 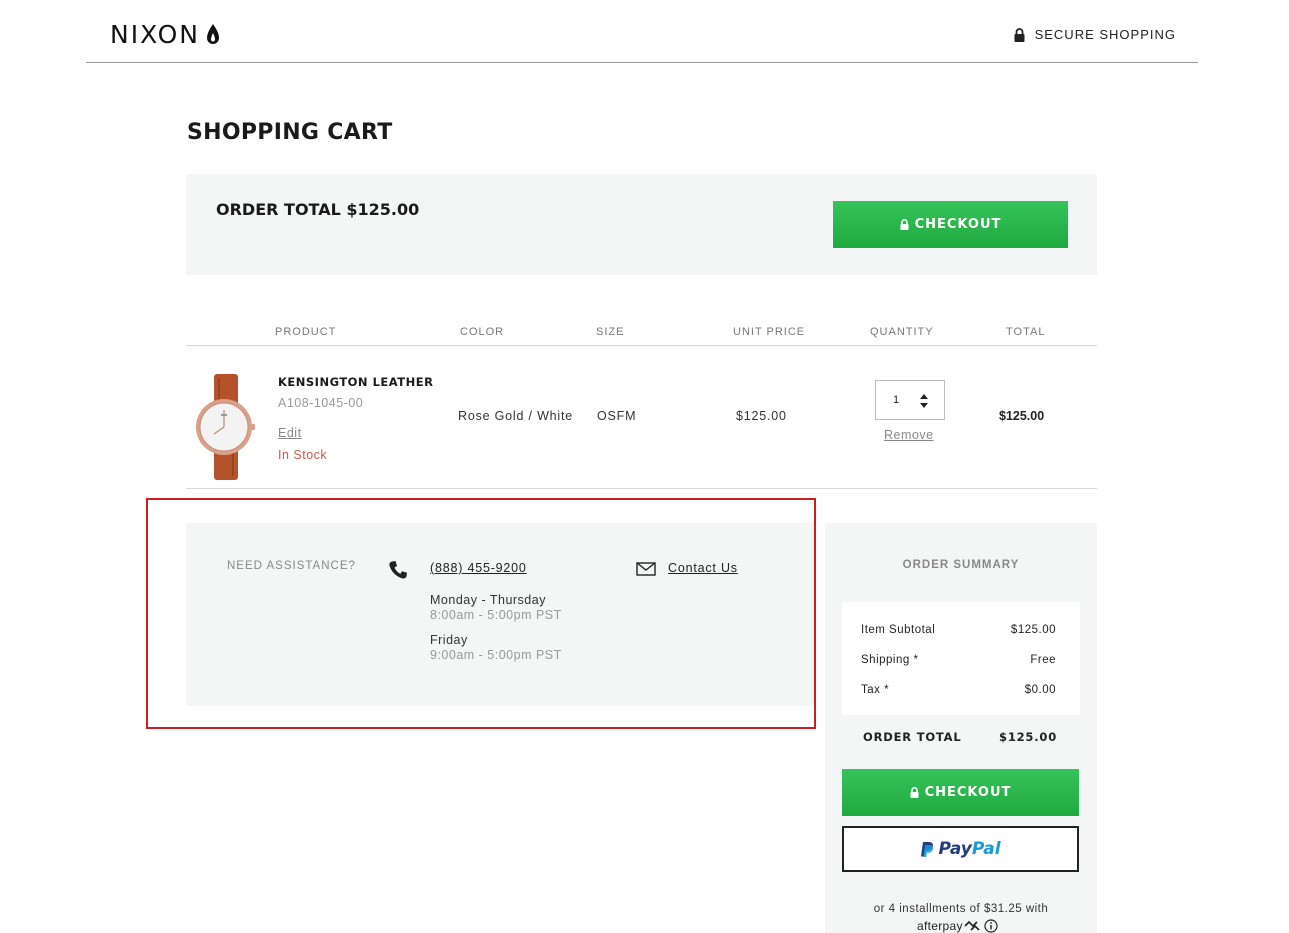 What do you see at coordinates (449, 640) in the screenshot?
I see `hours-day: Friday` at bounding box center [449, 640].